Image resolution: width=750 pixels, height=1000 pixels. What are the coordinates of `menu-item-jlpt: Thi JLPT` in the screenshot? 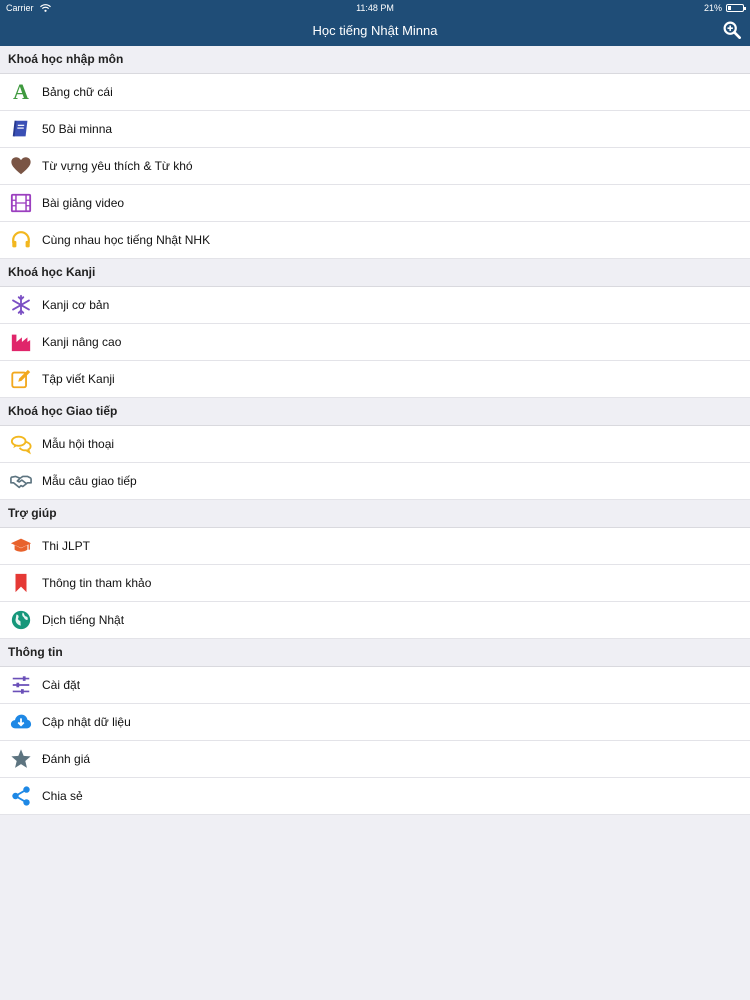 It's located at (375, 546).